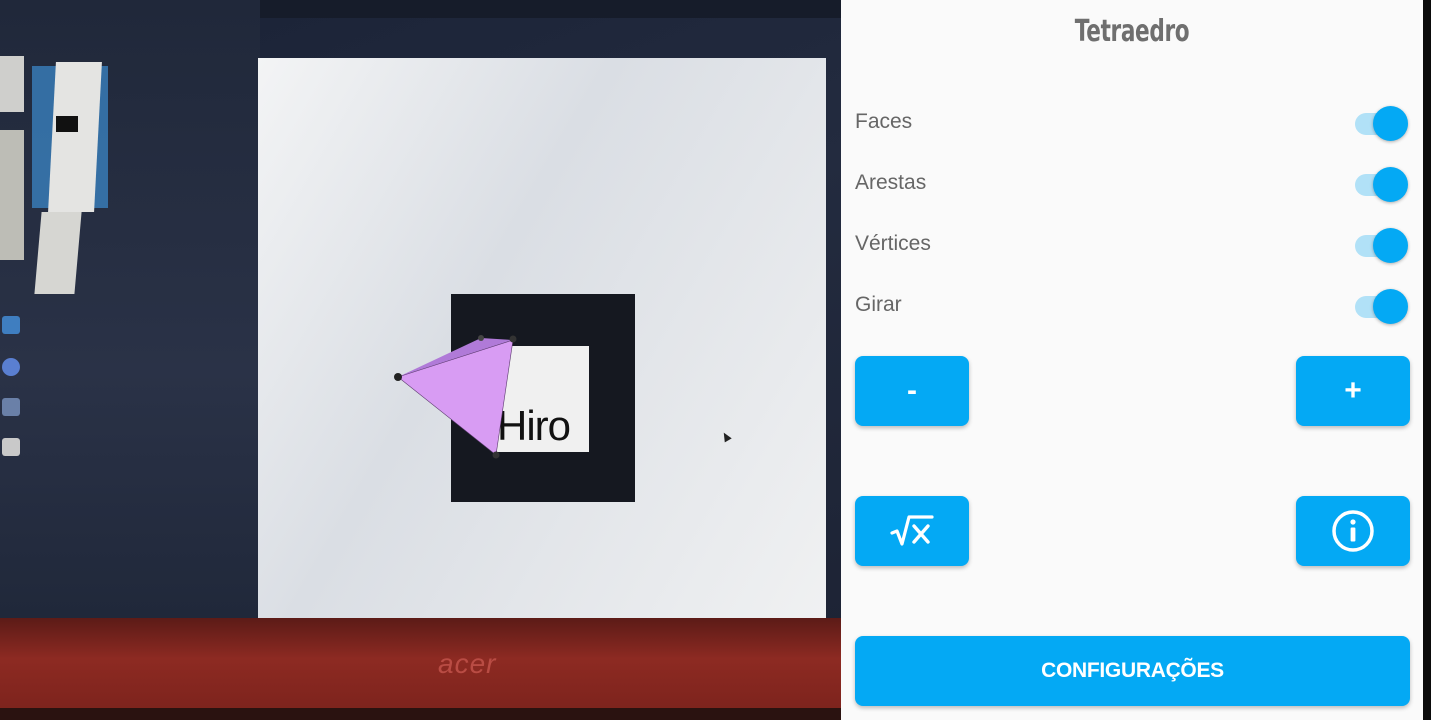 The width and height of the screenshot is (1431, 720). I want to click on decrease-button: -, so click(912, 391).